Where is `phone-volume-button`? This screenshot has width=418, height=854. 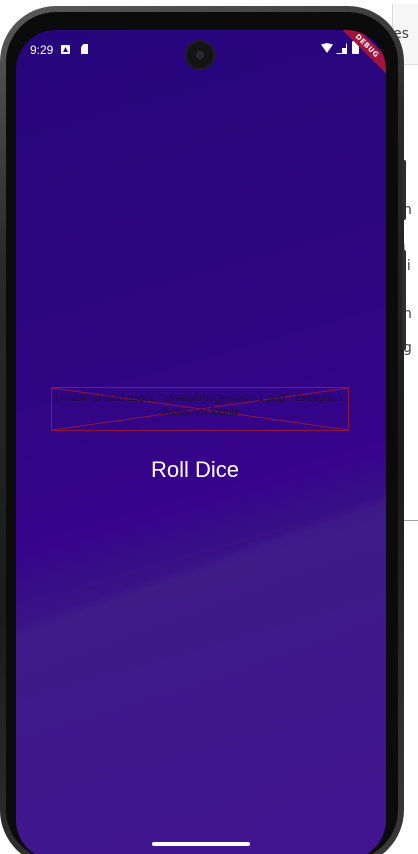 phone-volume-button is located at coordinates (404, 300).